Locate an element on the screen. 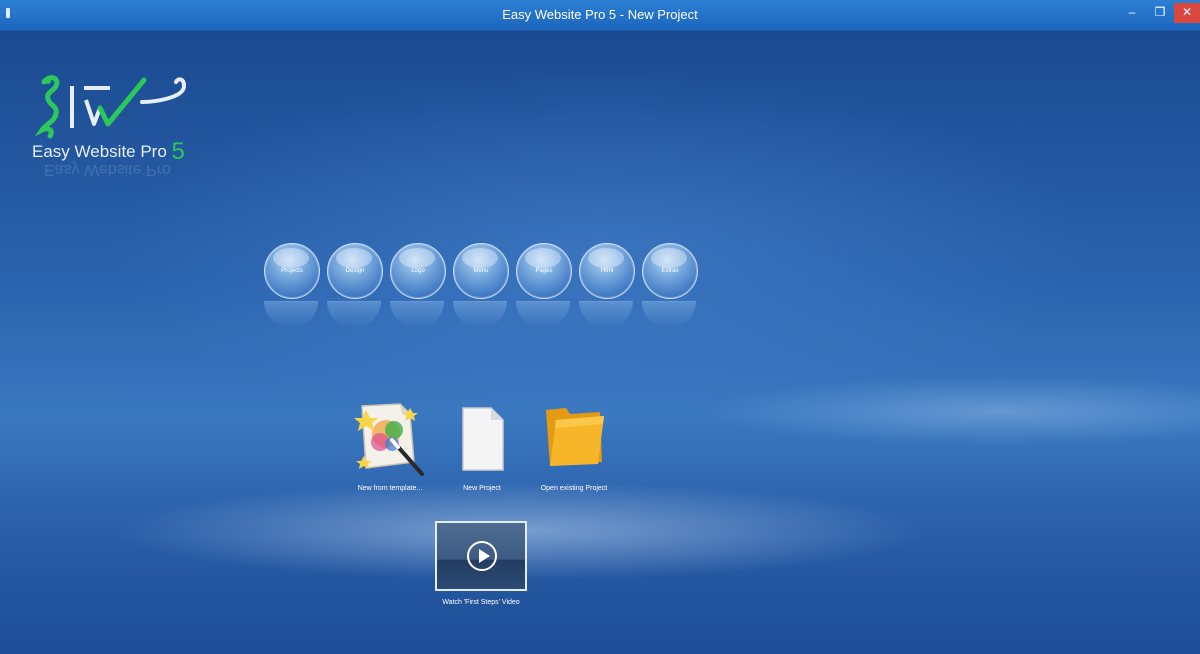 Image resolution: width=1200 pixels, height=654 pixels. play-icon is located at coordinates (482, 556).